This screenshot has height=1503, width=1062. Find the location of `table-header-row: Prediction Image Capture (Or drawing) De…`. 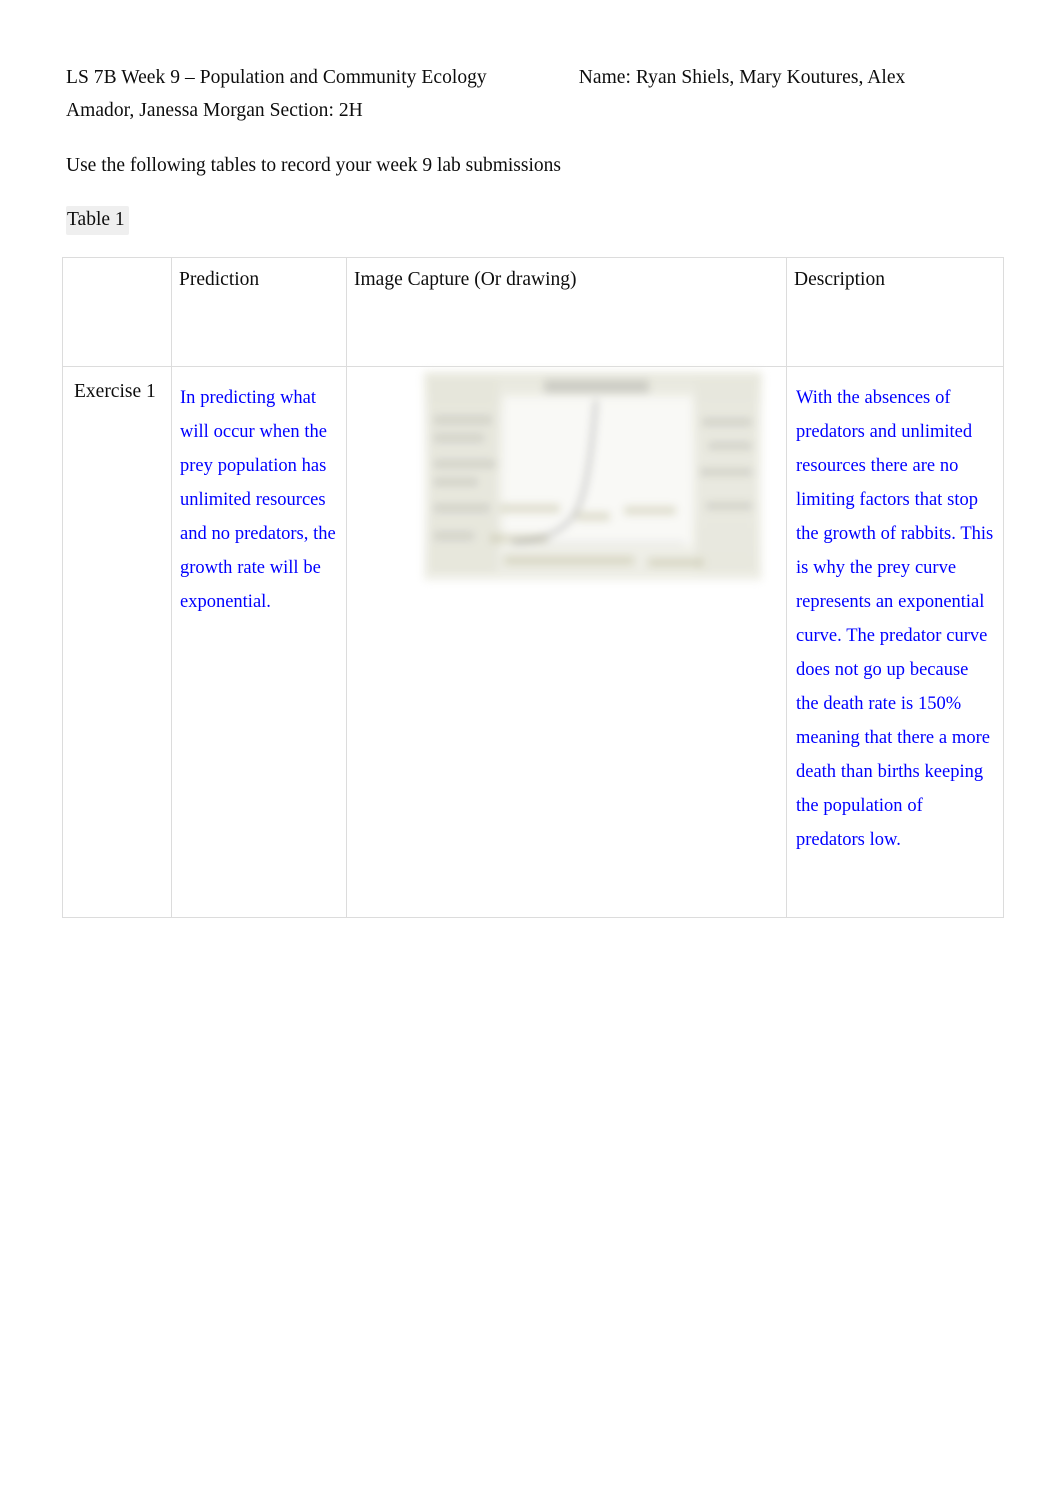

table-header-row: Prediction Image Capture (Or drawing) De… is located at coordinates (533, 312).